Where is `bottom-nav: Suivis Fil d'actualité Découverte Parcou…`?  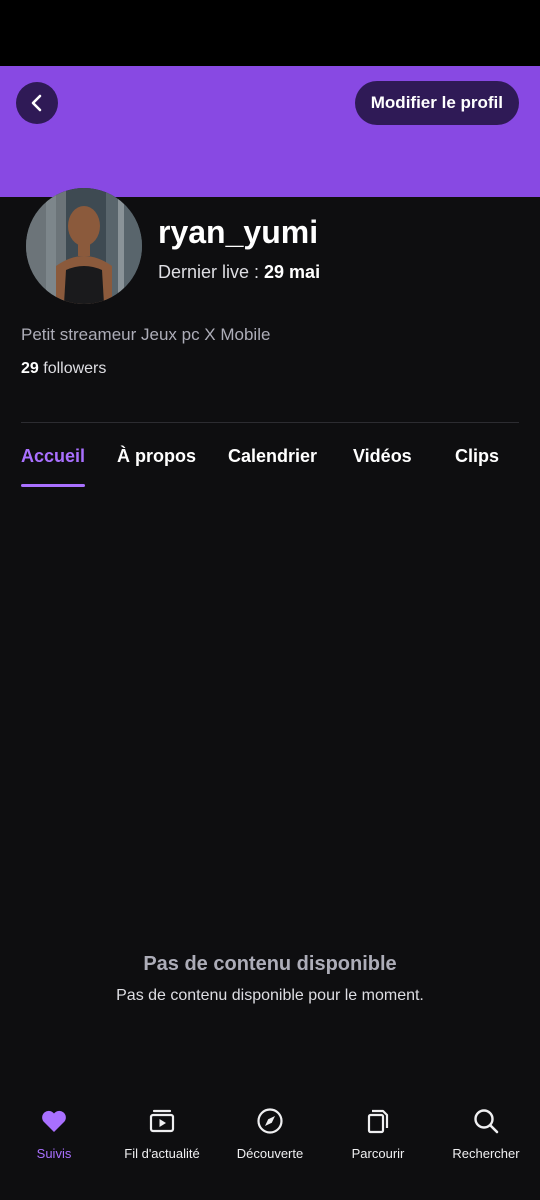 bottom-nav: Suivis Fil d'actualité Découverte Parcou… is located at coordinates (270, 1148).